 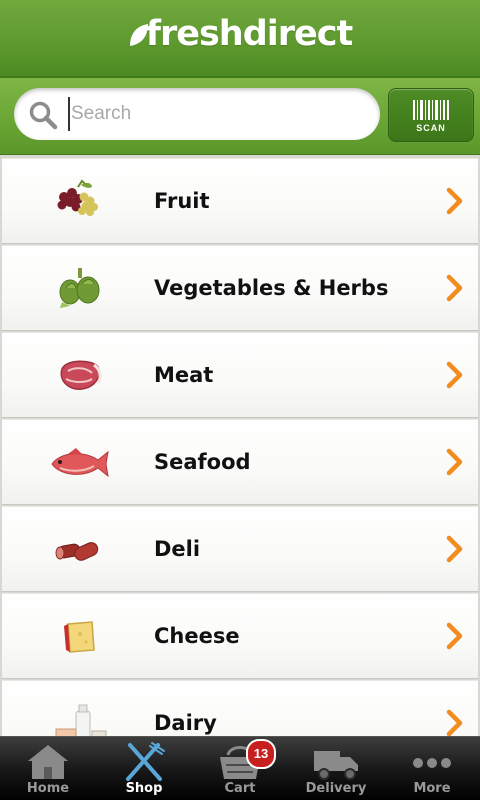 I want to click on tab-delivery: Delivery, so click(x=336, y=768).